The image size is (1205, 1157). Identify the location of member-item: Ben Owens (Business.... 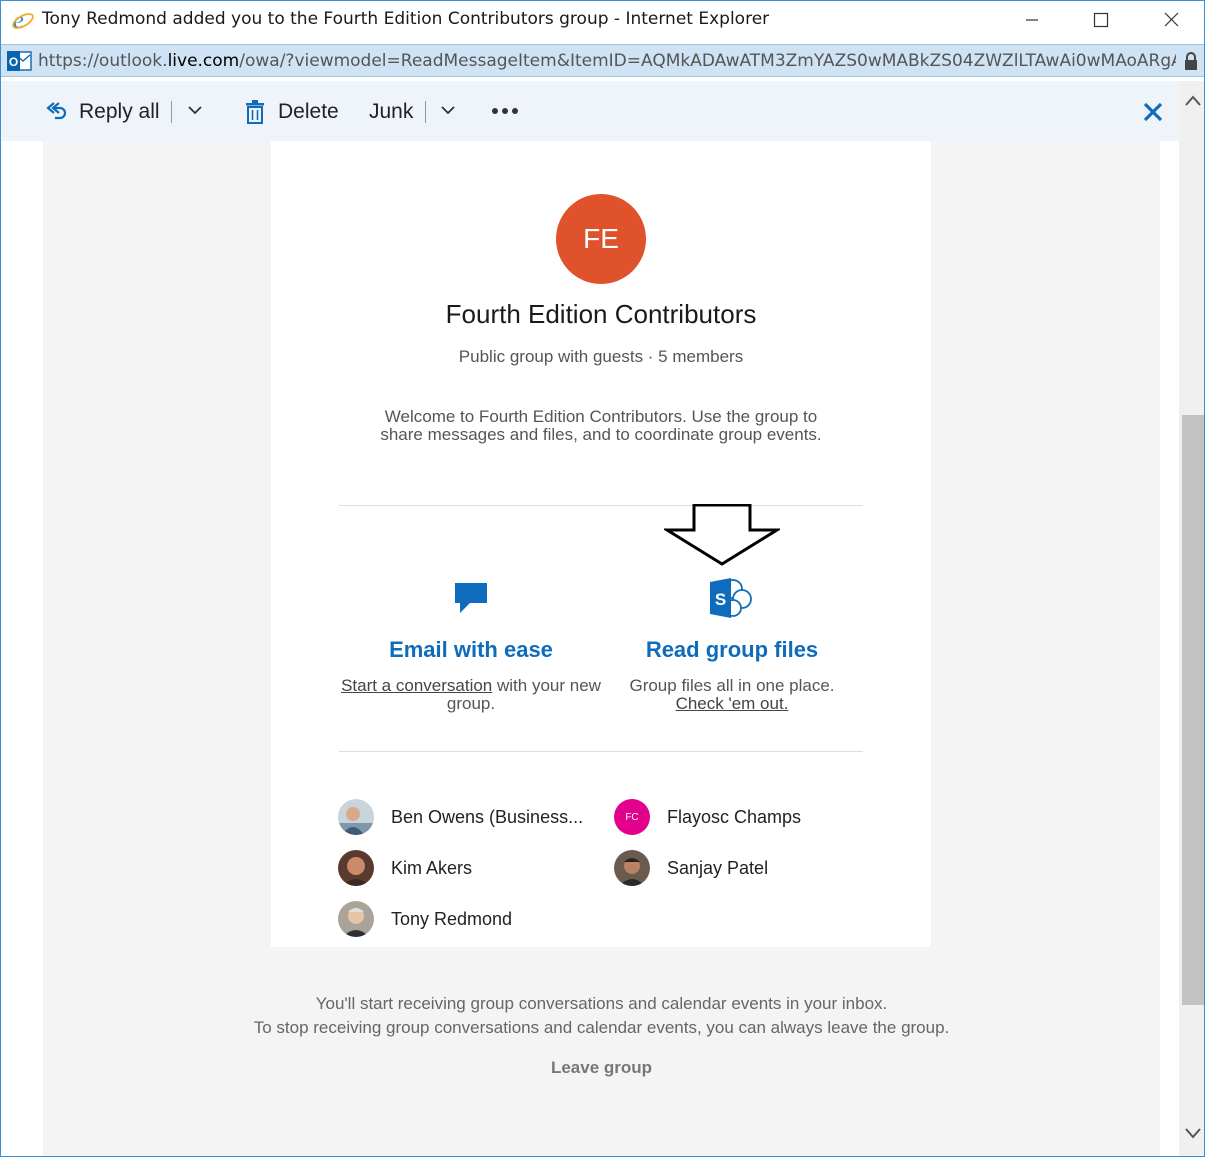
(460, 817).